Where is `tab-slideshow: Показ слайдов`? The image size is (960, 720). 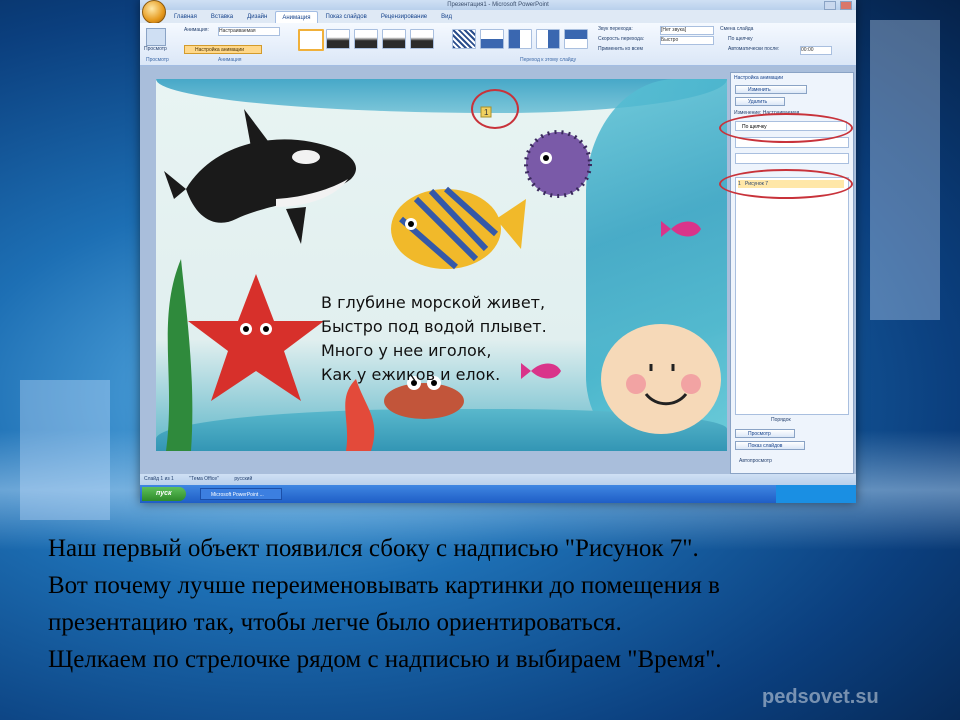
tab-slideshow: Показ слайдов is located at coordinates (346, 17).